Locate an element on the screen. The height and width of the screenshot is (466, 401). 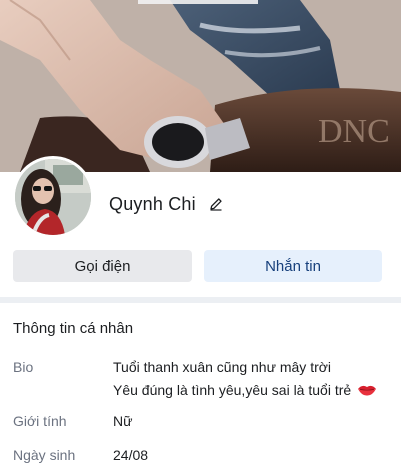
birthday-value: 24/08 is located at coordinates (131, 455).